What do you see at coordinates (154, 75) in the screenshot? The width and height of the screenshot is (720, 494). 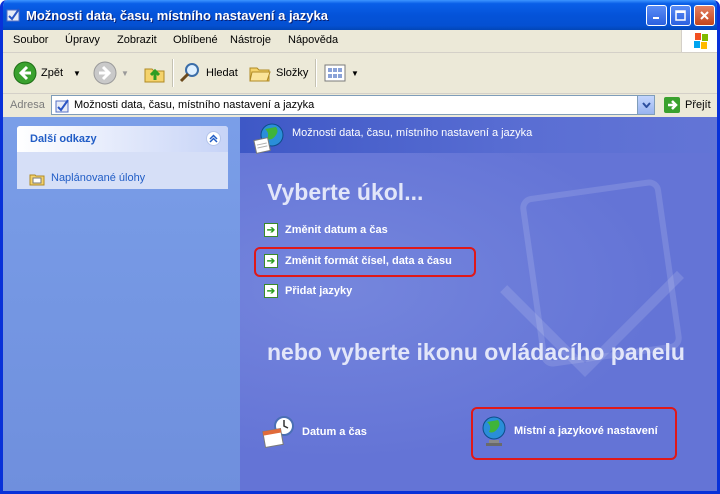 I see `folder-up-icon` at bounding box center [154, 75].